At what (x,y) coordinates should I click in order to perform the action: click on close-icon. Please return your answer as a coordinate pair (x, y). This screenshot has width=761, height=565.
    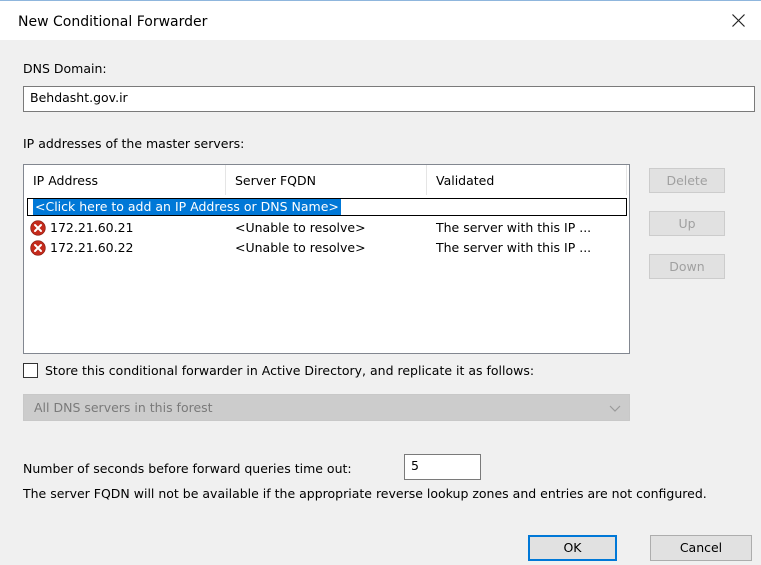
    Looking at the image, I should click on (738, 20).